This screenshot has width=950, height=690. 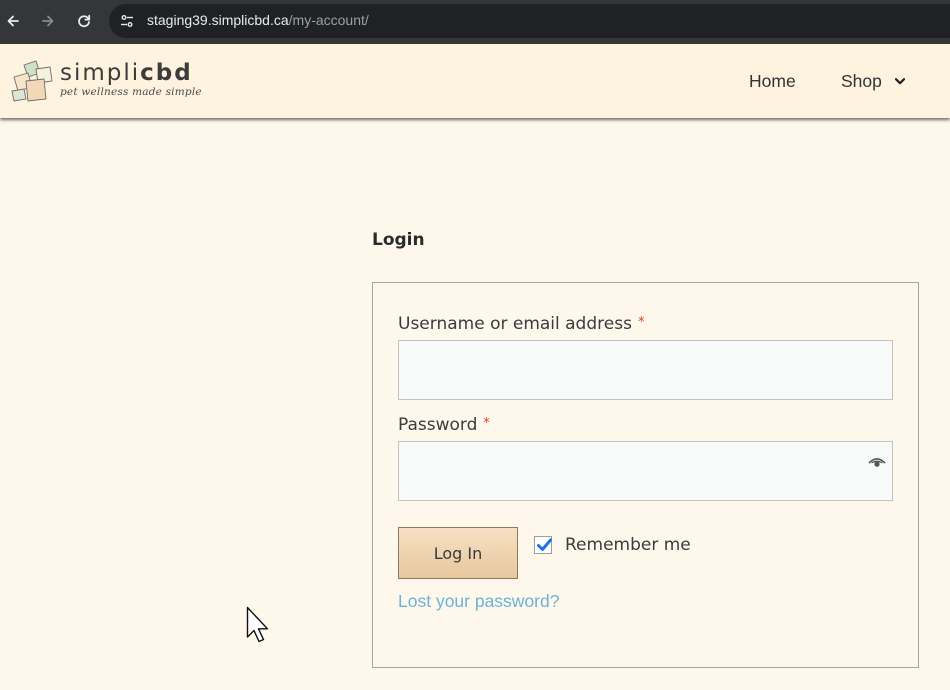 What do you see at coordinates (458, 553) in the screenshot?
I see `login-button: Log In` at bounding box center [458, 553].